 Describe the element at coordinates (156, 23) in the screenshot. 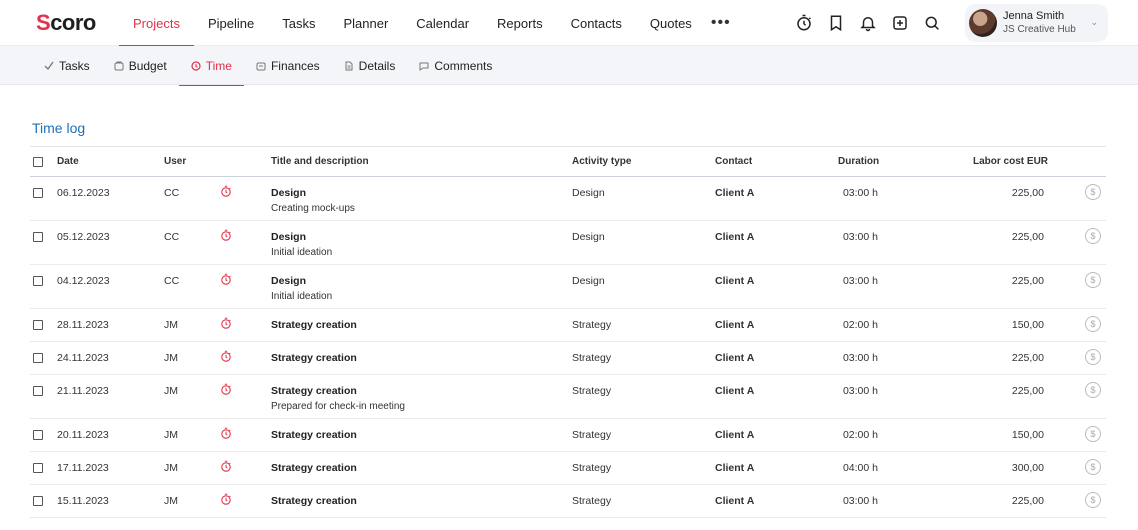

I see `nav-projects: Projects` at that location.